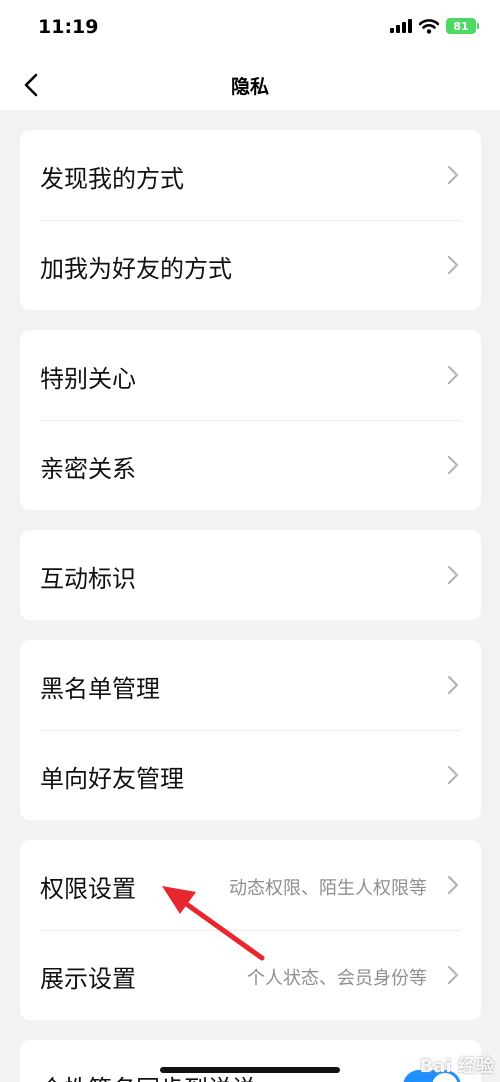  I want to click on settings-group: 互动标识, so click(250, 575).